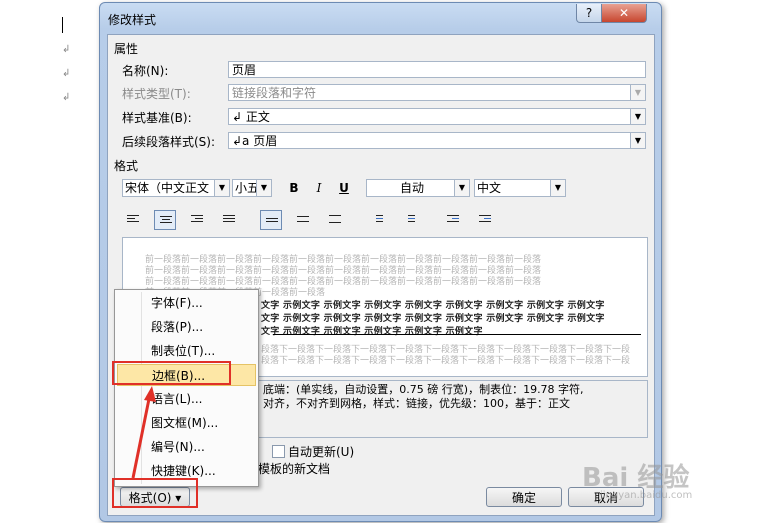 This screenshot has width=763, height=523. I want to click on align-left-button, so click(133, 220).